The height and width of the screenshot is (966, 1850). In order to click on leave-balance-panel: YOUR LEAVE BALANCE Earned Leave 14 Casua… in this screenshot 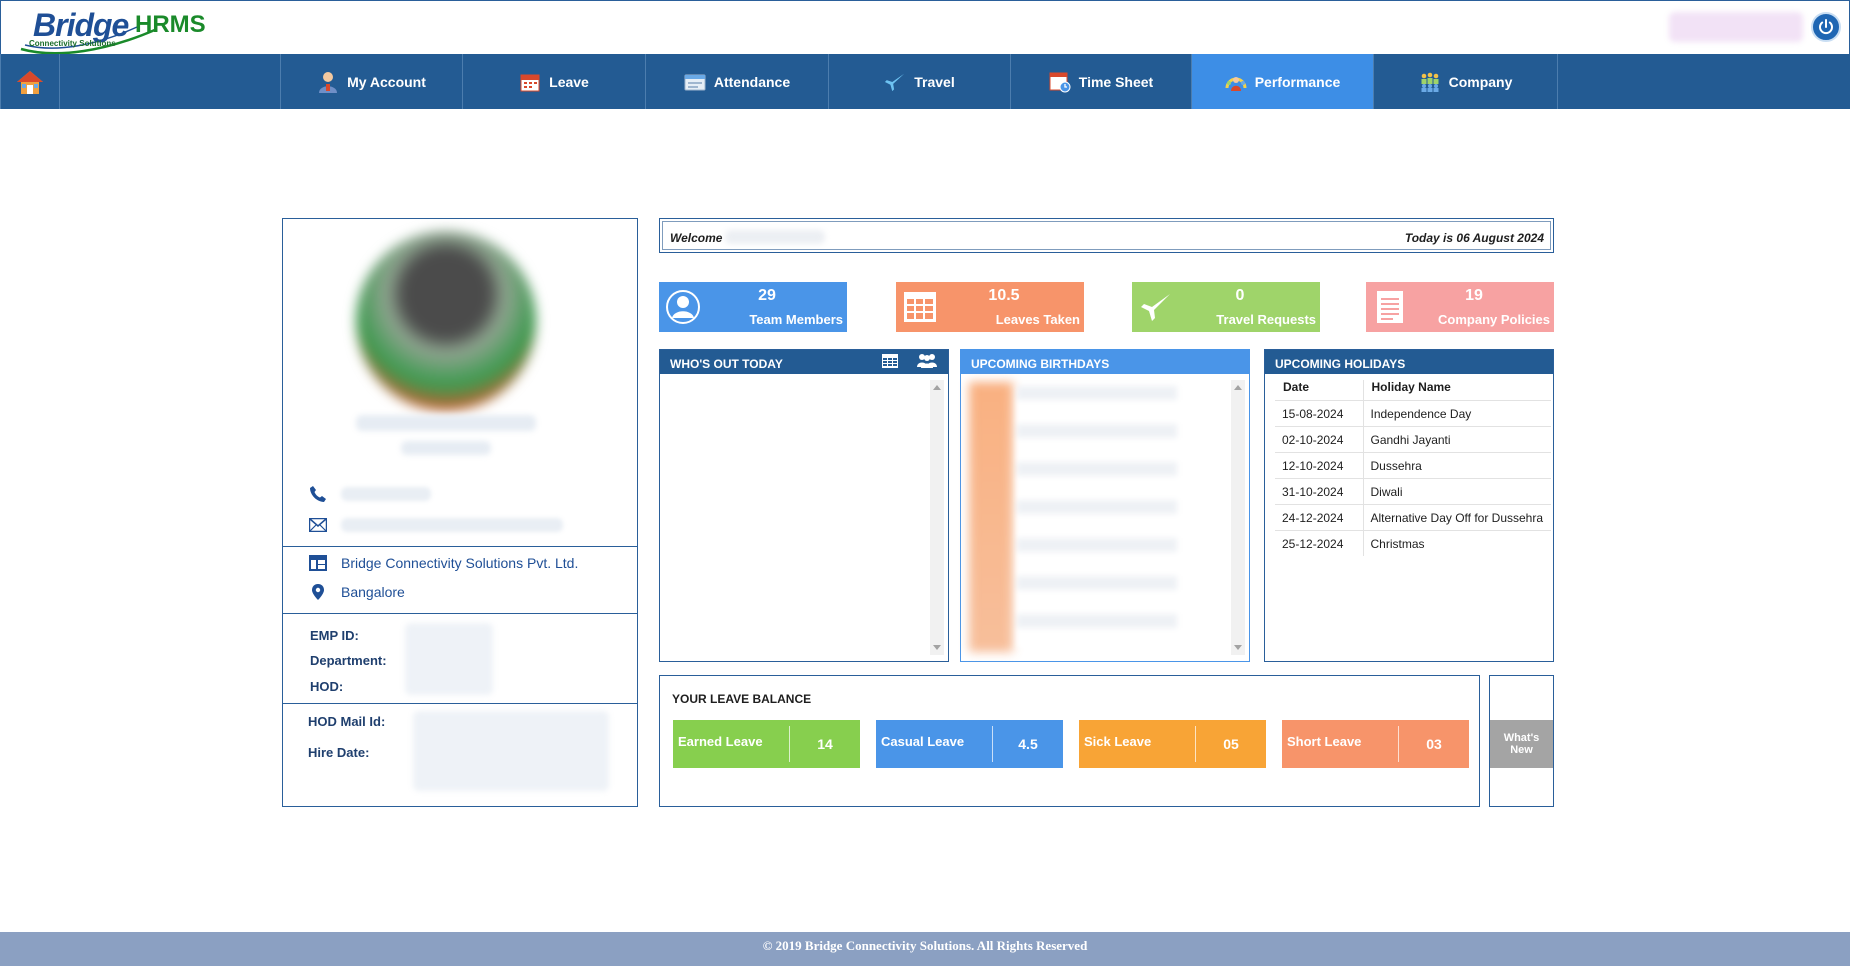, I will do `click(1069, 741)`.